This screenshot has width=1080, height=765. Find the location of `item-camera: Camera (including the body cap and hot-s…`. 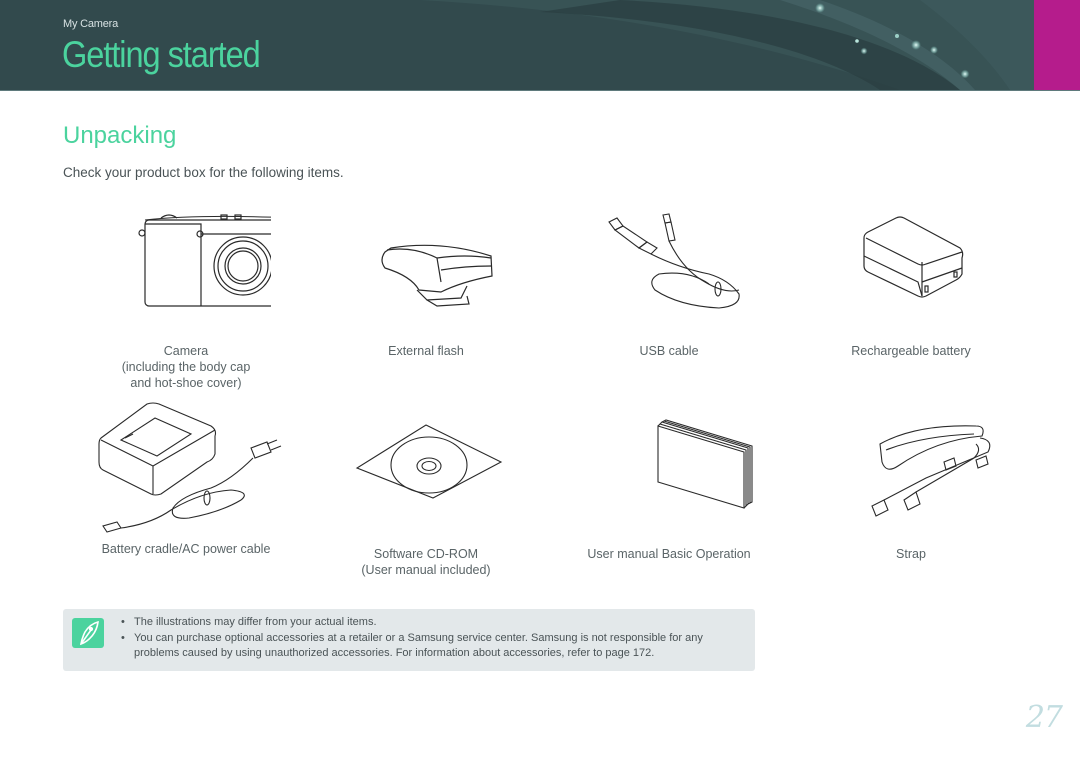

item-camera: Camera (including the body cap and hot-s… is located at coordinates (186, 300).